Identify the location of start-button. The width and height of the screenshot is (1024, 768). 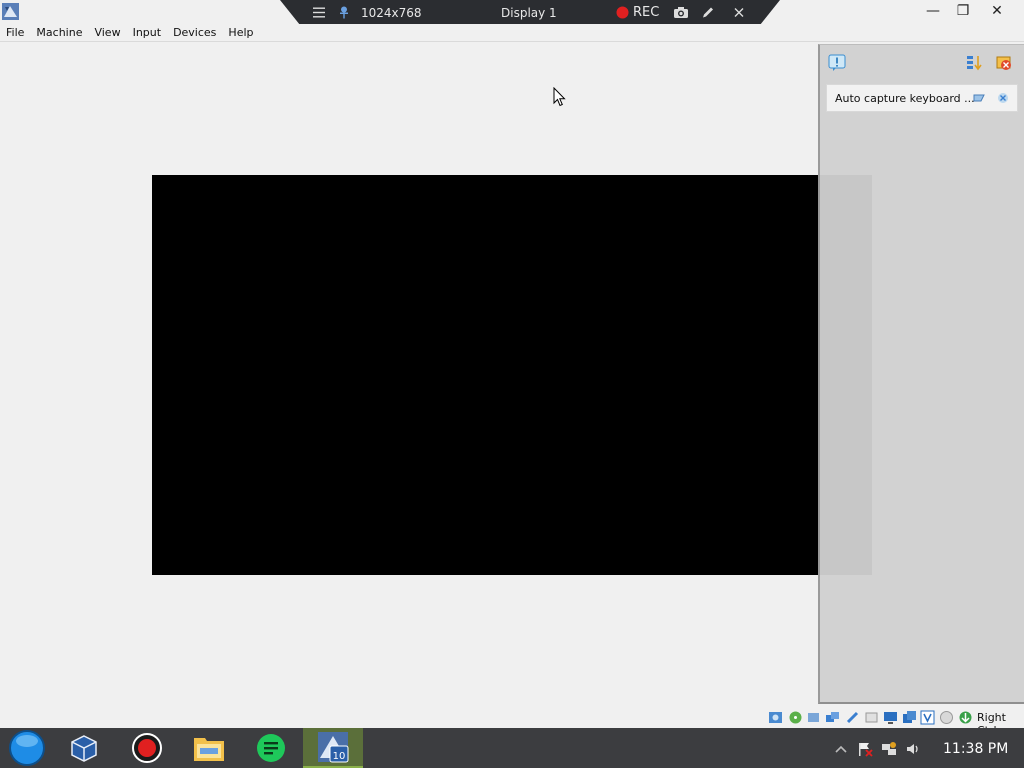
(27, 748).